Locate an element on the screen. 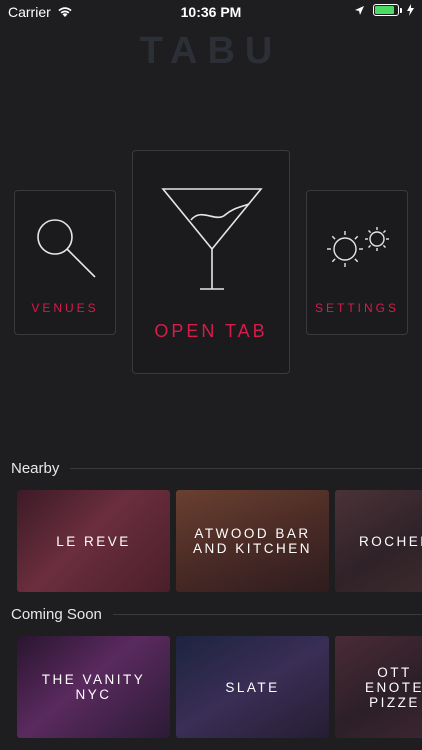 The width and height of the screenshot is (422, 750). coming-soon-title: Coming Soon is located at coordinates (56, 614).